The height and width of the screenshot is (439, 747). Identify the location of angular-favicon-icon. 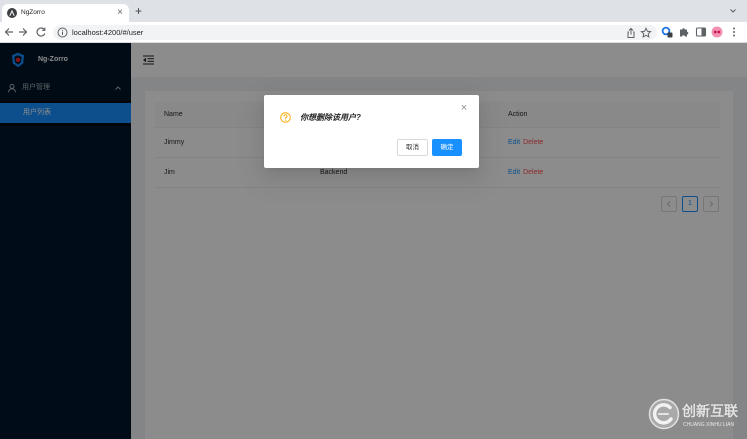
(12, 13).